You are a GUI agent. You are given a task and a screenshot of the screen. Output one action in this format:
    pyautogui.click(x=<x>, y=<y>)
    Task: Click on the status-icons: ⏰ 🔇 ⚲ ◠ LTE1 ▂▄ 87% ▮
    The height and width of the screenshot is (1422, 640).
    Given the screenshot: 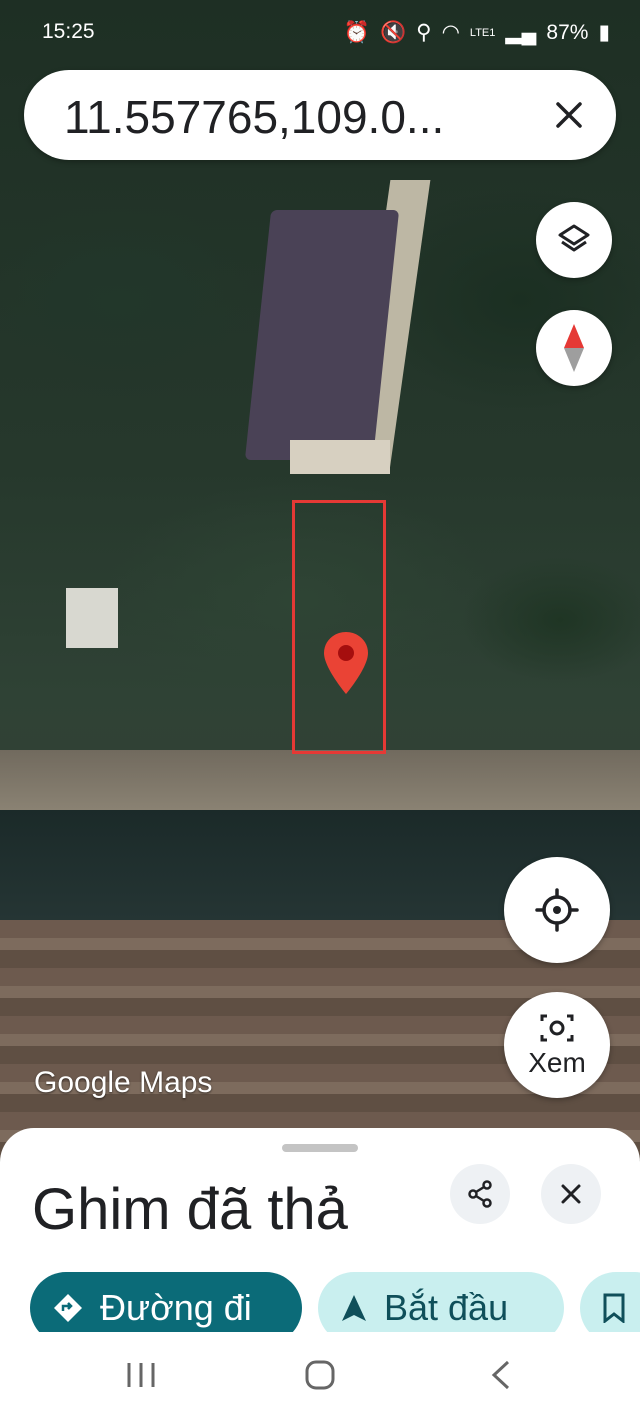 What is the action you would take?
    pyautogui.click(x=477, y=32)
    